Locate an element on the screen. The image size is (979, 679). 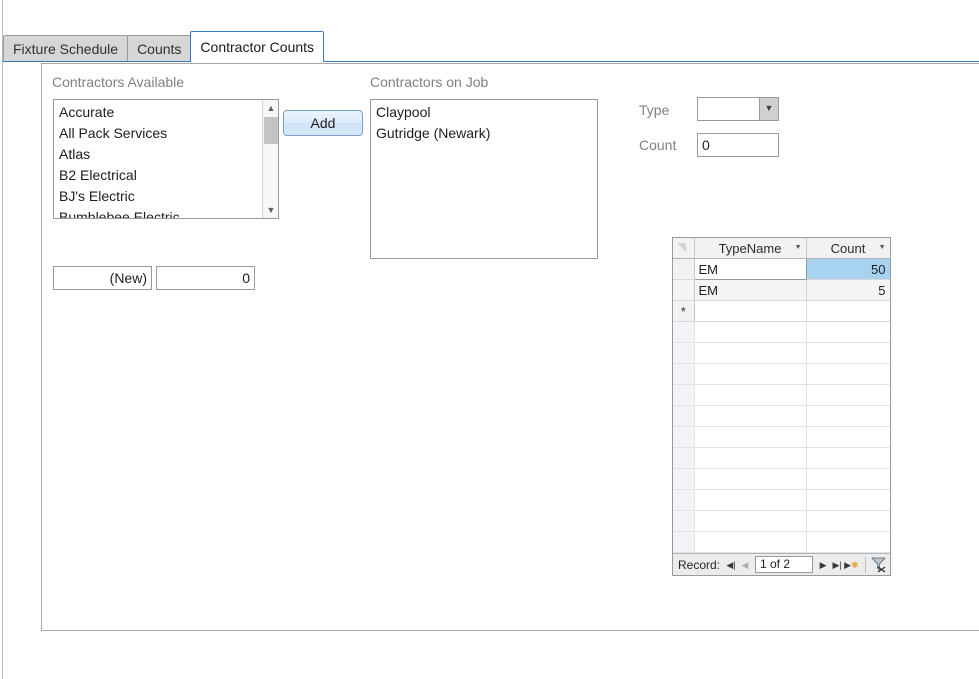
record-navigator: Record: ◀| ◀ 1 of 2 ▶ ▶| ▶✱ is located at coordinates (781, 564).